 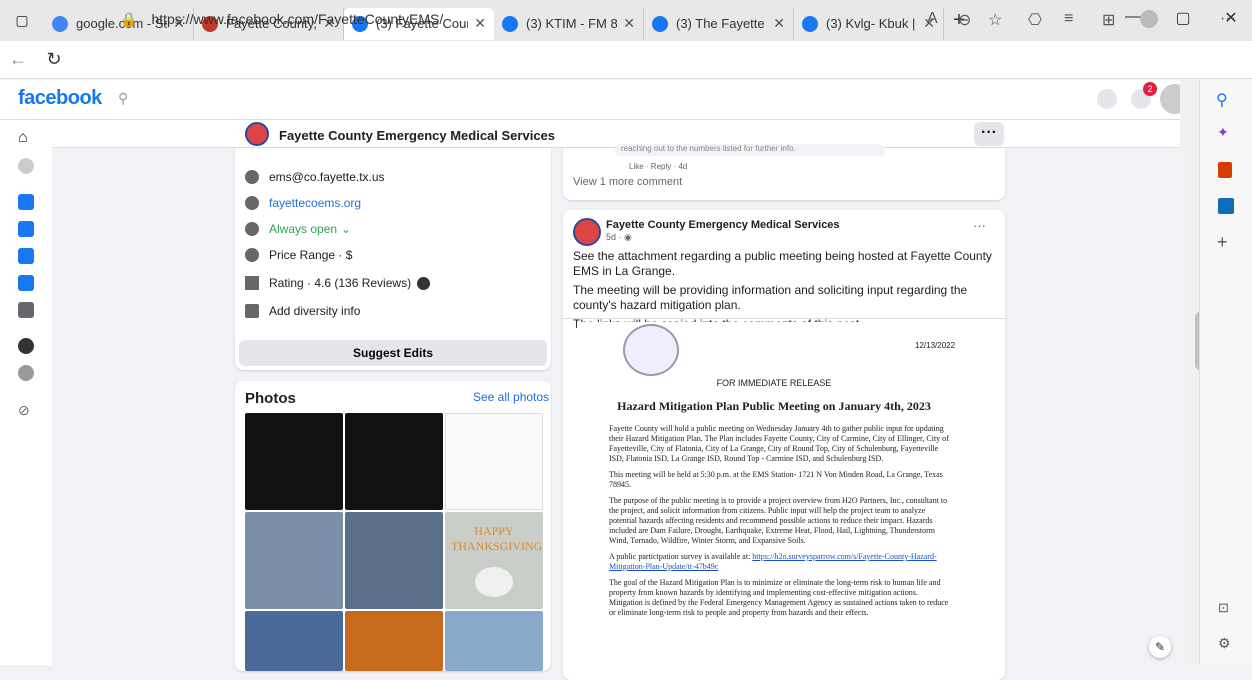 What do you see at coordinates (774, 383) in the screenshot?
I see `doc-release: FOR IMMEDIATE RELEASE` at bounding box center [774, 383].